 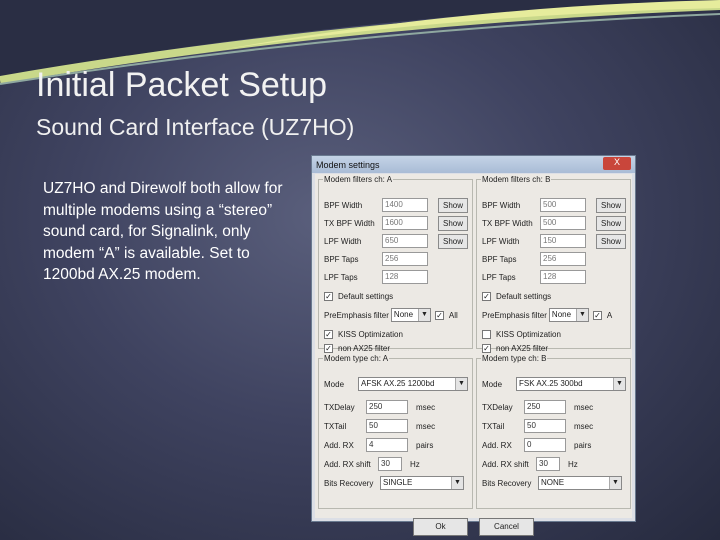 I want to click on filter-row: TX BPF Width 1600 Show, so click(x=396, y=223).